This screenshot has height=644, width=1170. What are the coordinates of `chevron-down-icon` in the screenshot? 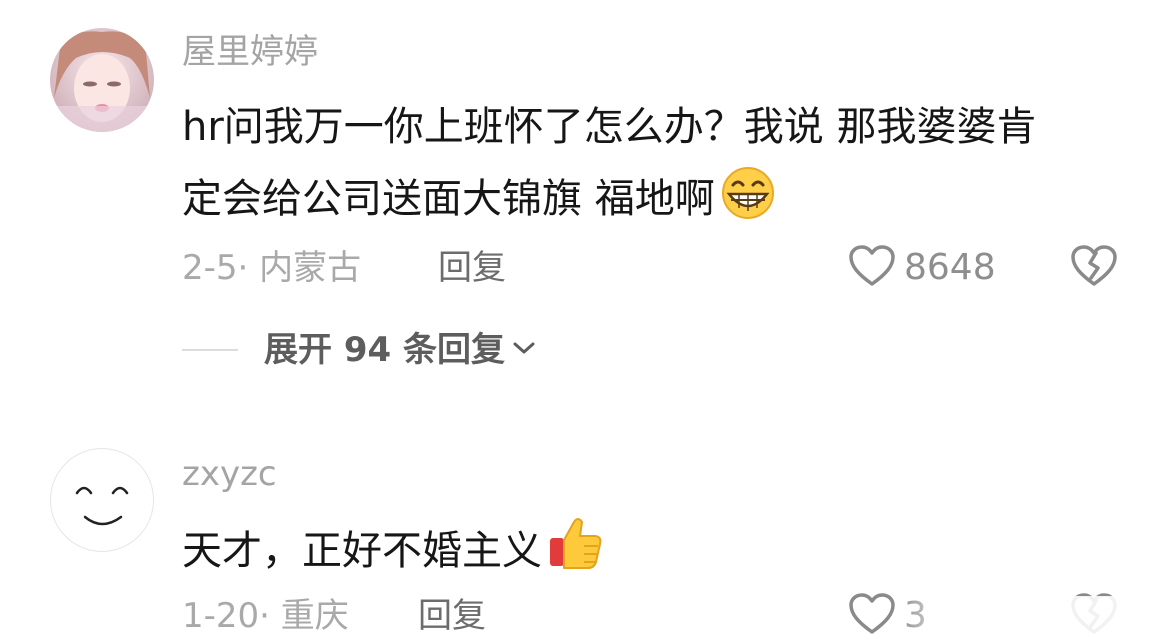 It's located at (524, 350).